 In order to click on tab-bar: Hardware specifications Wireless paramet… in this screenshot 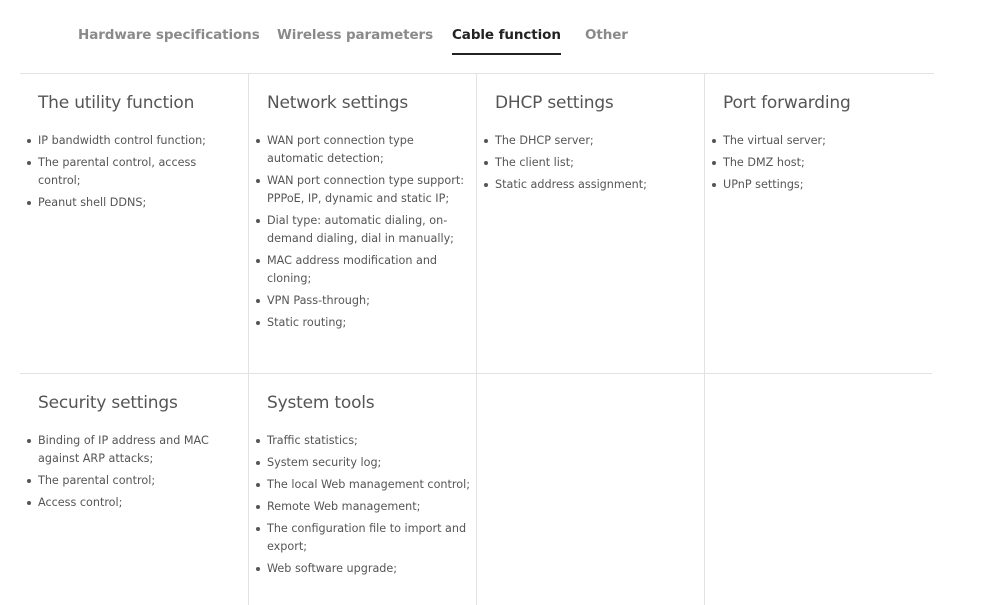, I will do `click(500, 36)`.